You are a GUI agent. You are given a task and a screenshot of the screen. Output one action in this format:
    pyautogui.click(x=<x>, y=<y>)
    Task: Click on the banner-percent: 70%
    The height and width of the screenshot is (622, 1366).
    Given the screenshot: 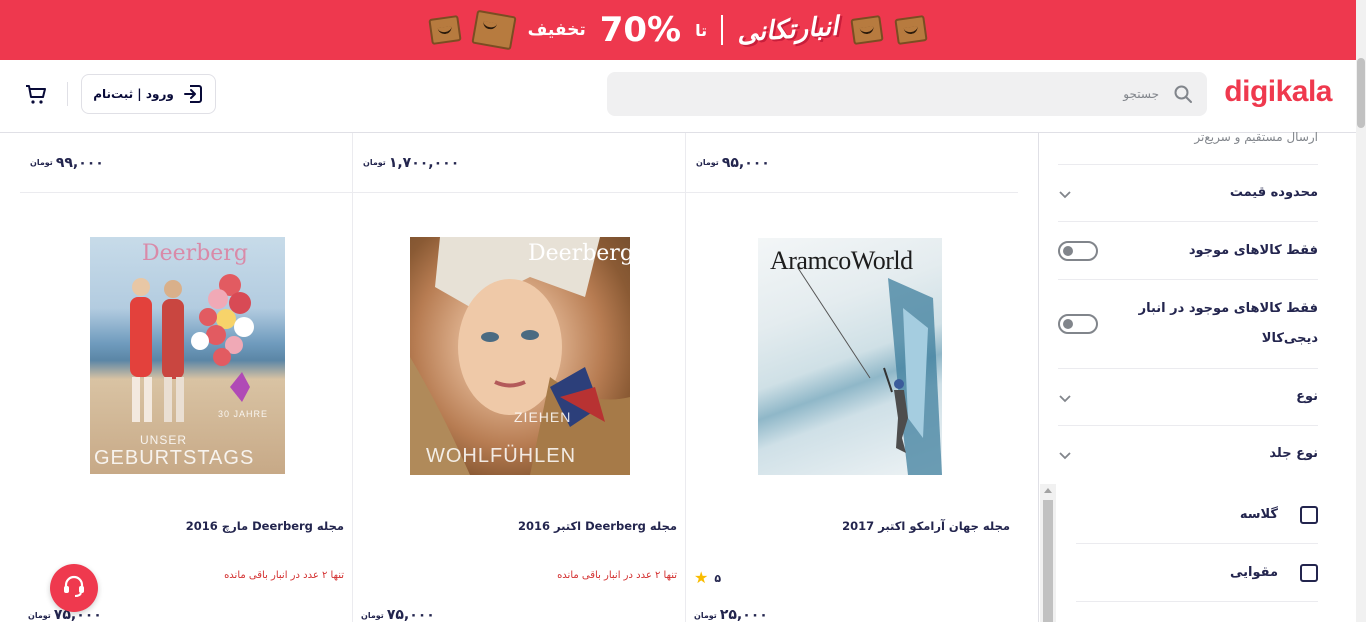 What is the action you would take?
    pyautogui.click(x=640, y=30)
    